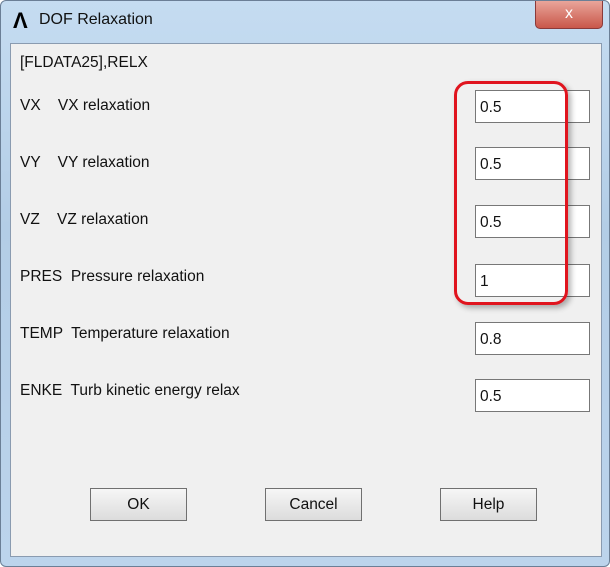  What do you see at coordinates (511, 193) in the screenshot?
I see `highlight-annotation` at bounding box center [511, 193].